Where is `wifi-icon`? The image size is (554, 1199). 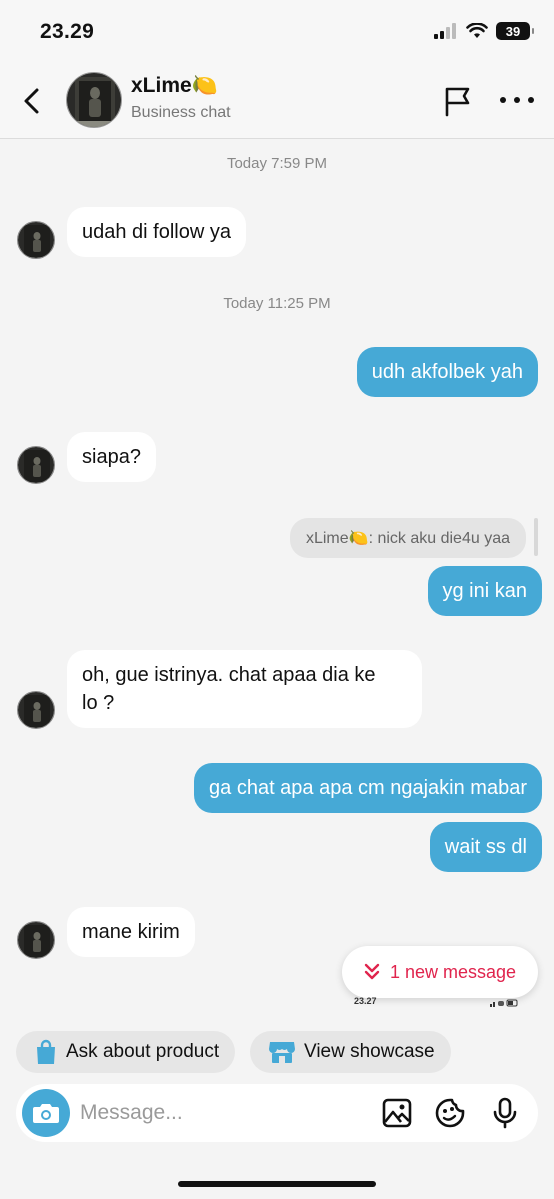
wifi-icon is located at coordinates (477, 30).